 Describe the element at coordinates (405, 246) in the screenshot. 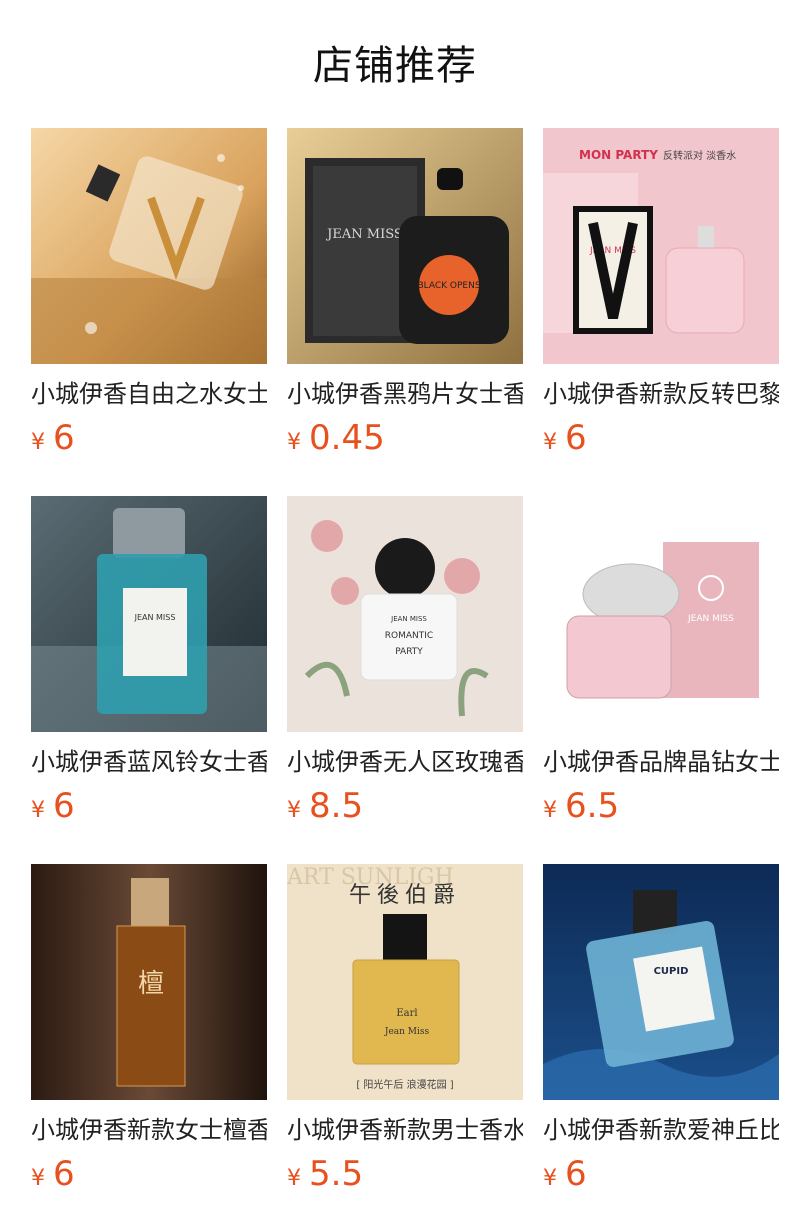

I see `product-image: JEAN MISS BLACK OPENS` at that location.